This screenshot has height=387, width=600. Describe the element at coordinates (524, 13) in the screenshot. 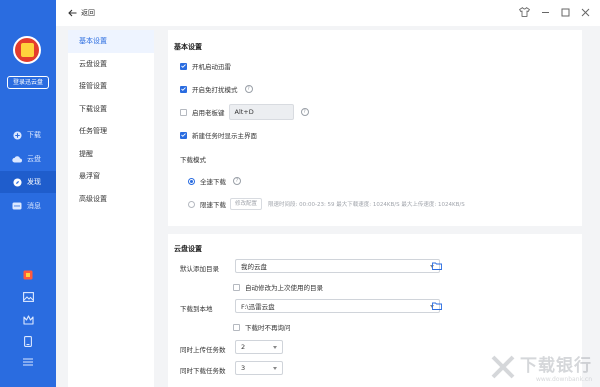

I see `skin-icon` at that location.